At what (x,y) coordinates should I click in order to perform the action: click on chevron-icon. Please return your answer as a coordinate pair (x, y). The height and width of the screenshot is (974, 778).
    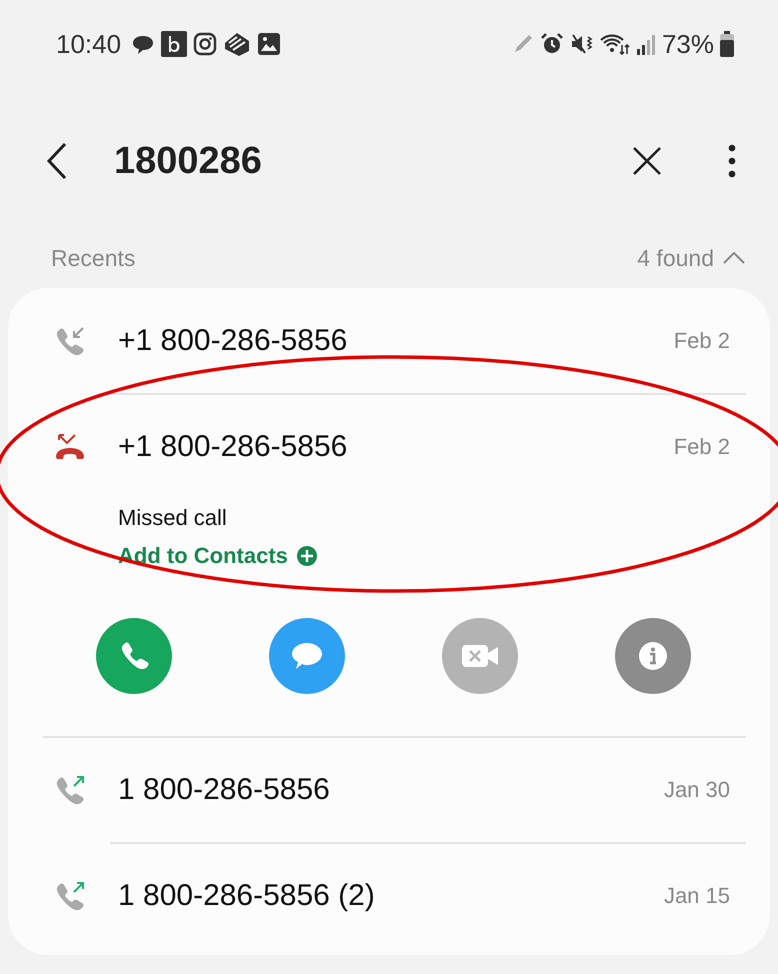
    Looking at the image, I should click on (734, 258).